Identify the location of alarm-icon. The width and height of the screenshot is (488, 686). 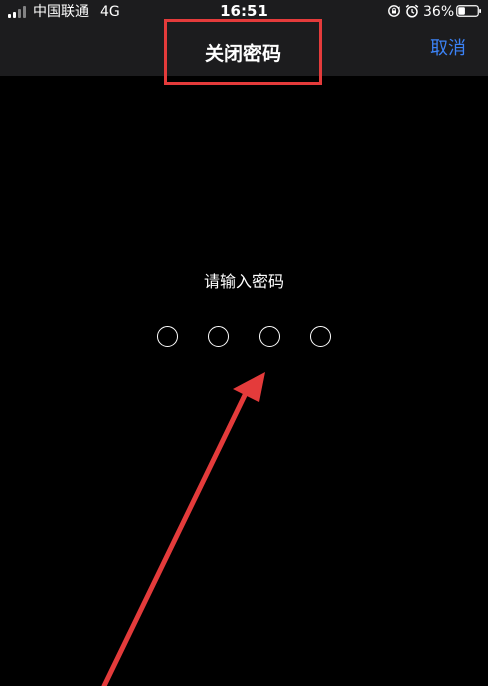
(412, 11).